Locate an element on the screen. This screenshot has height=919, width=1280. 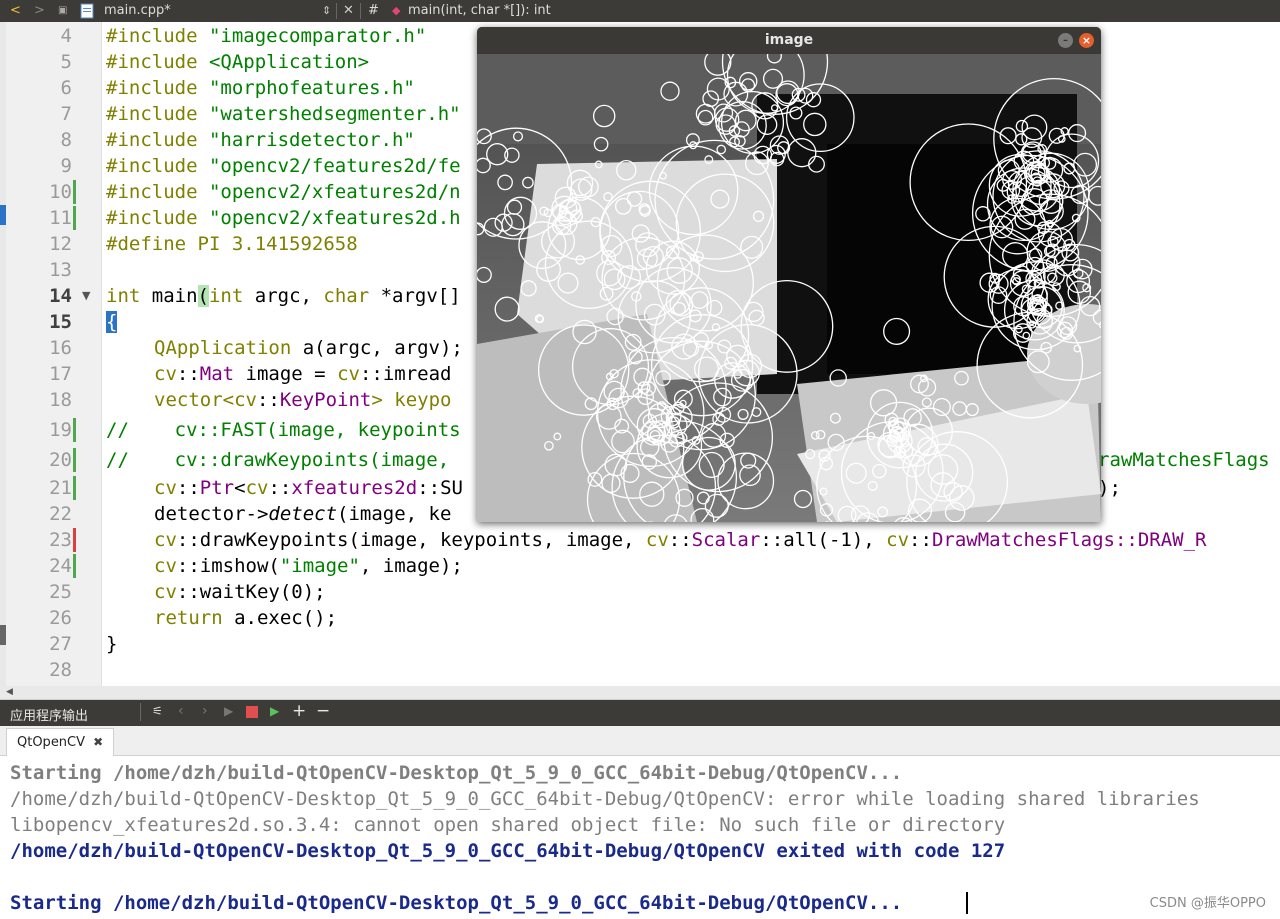
code-token: Scalar is located at coordinates (726, 540).